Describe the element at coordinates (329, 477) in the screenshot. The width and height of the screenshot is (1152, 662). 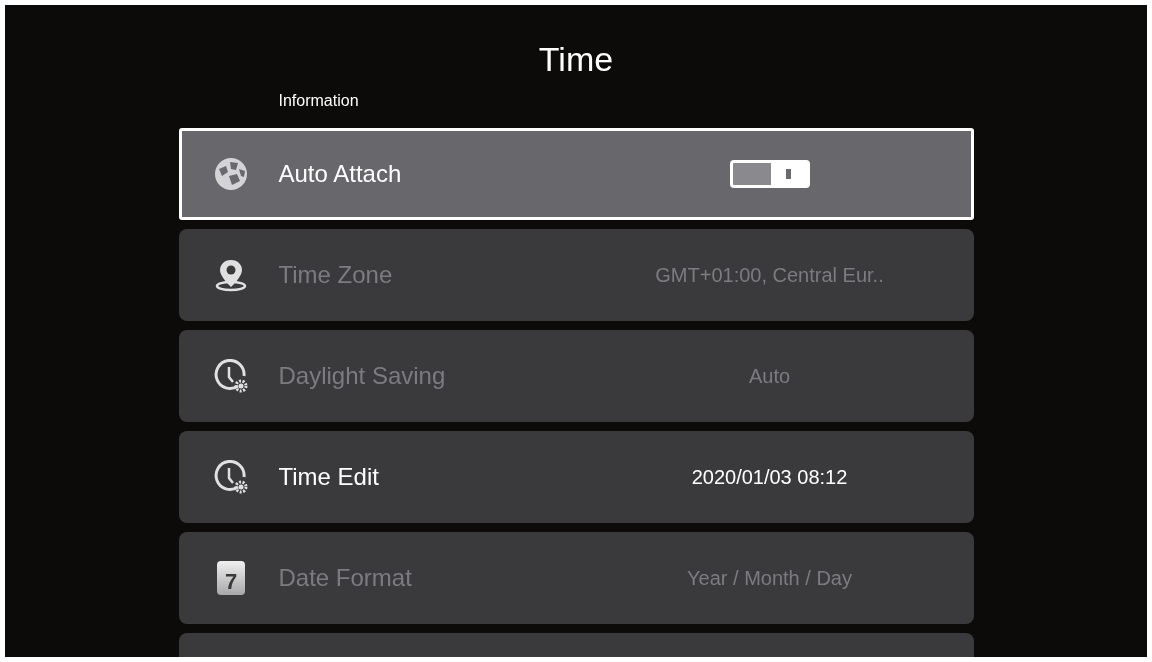
I see `setting-label: Time Edit` at that location.